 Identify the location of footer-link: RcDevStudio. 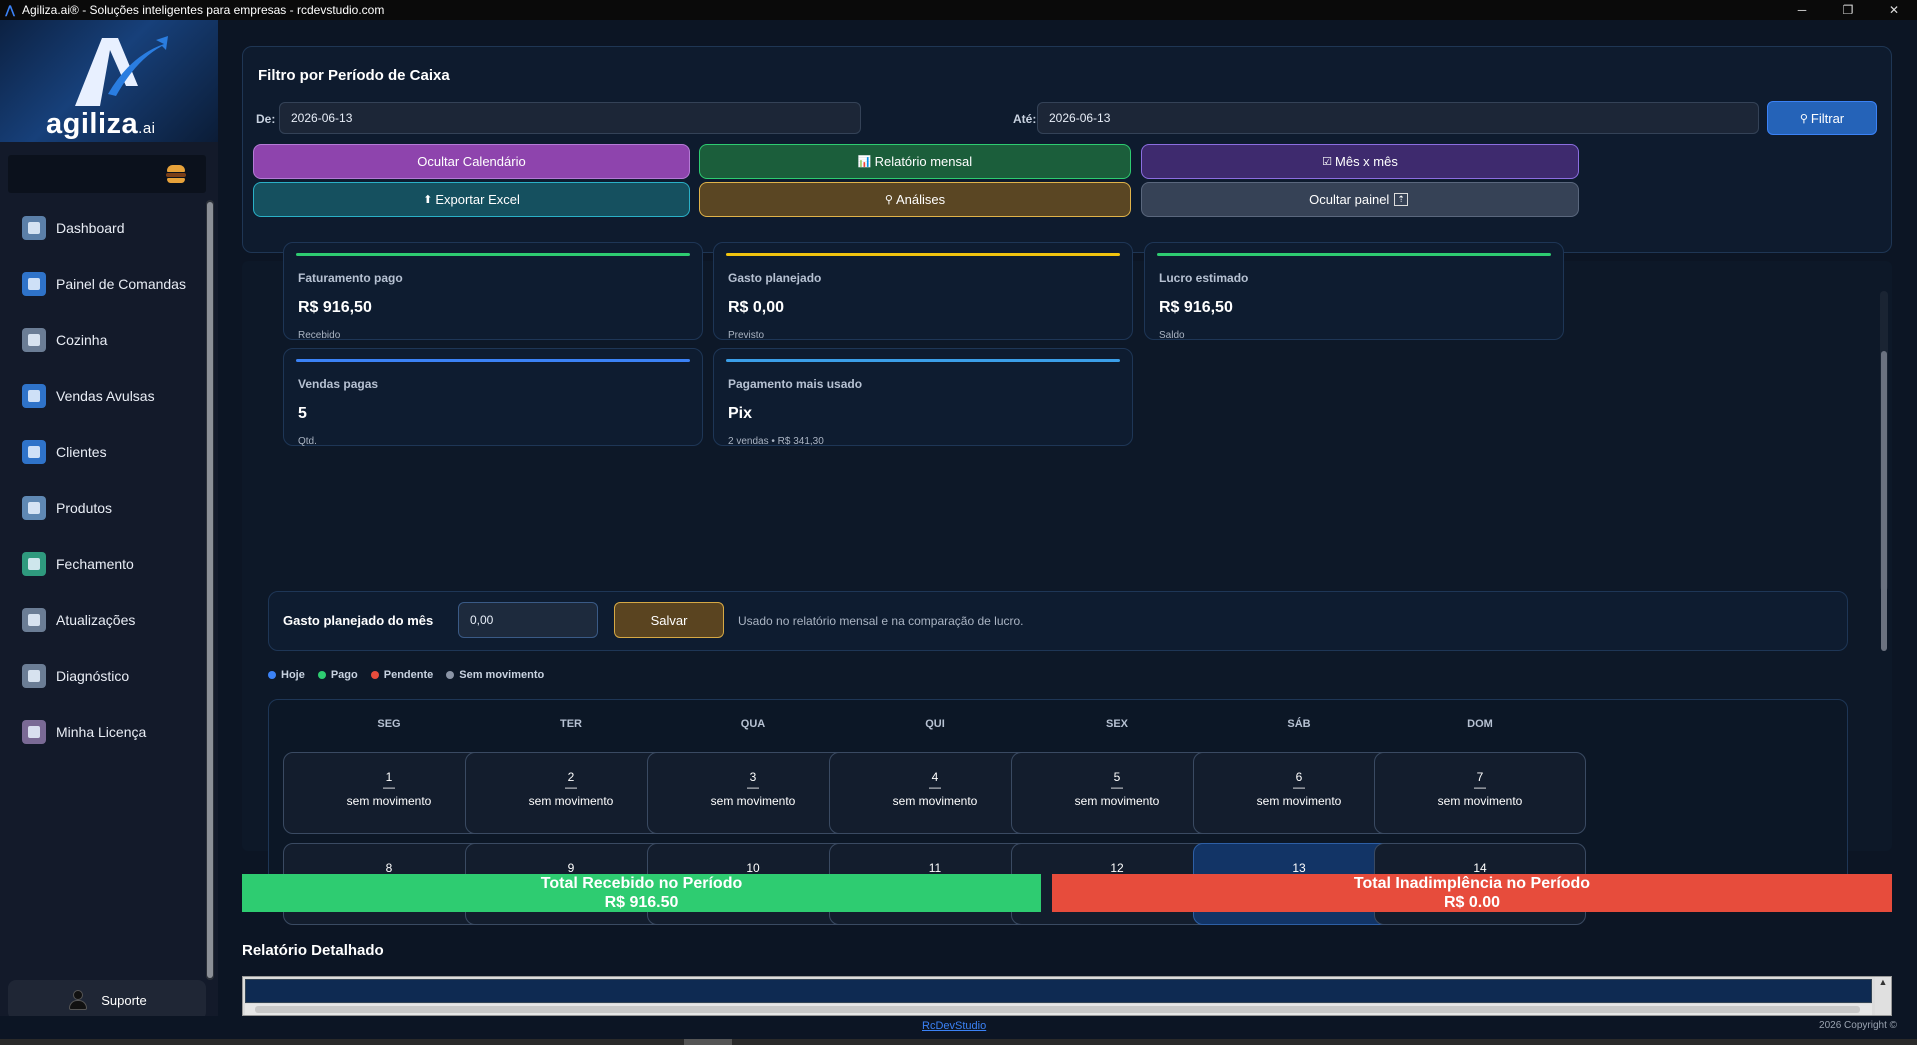
(954, 1026).